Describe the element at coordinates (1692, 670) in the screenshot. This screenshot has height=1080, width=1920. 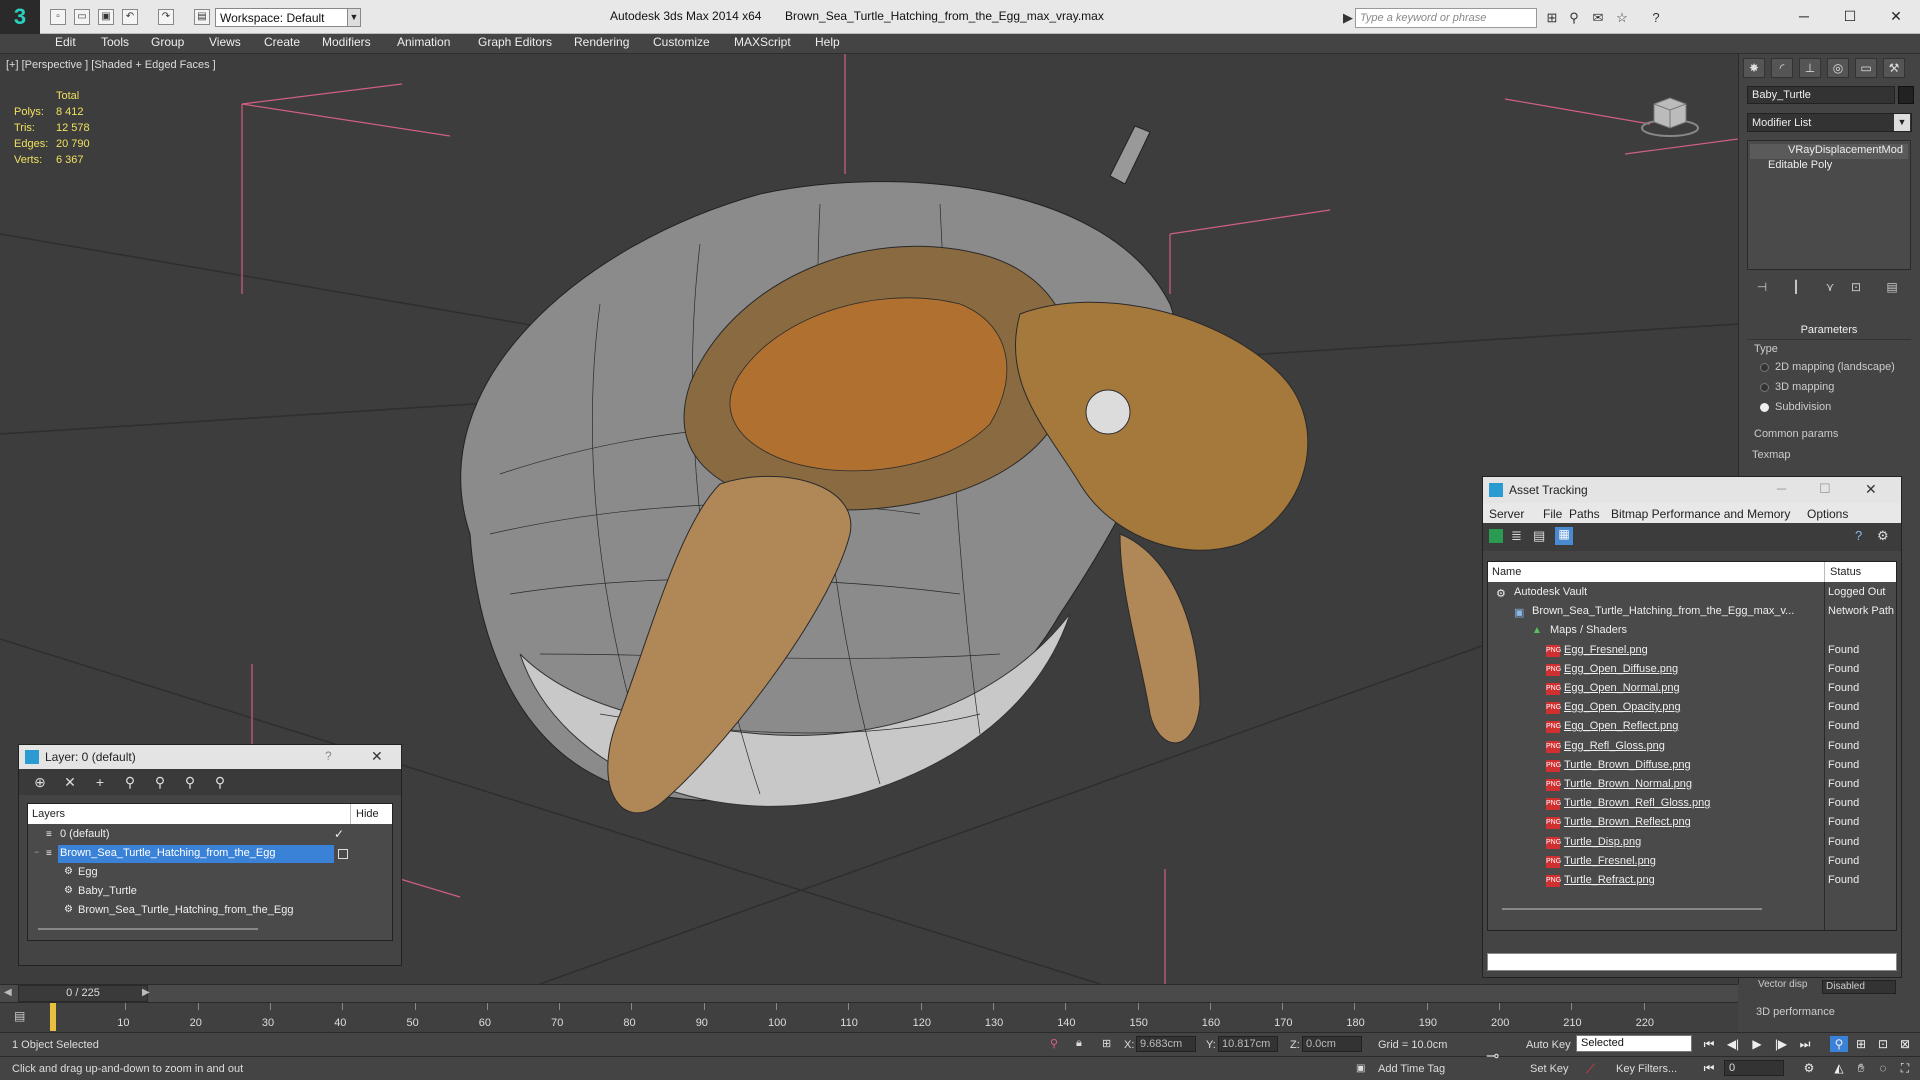
I see `asset-row: PNG Egg_Open_Diffuse.png Found` at that location.